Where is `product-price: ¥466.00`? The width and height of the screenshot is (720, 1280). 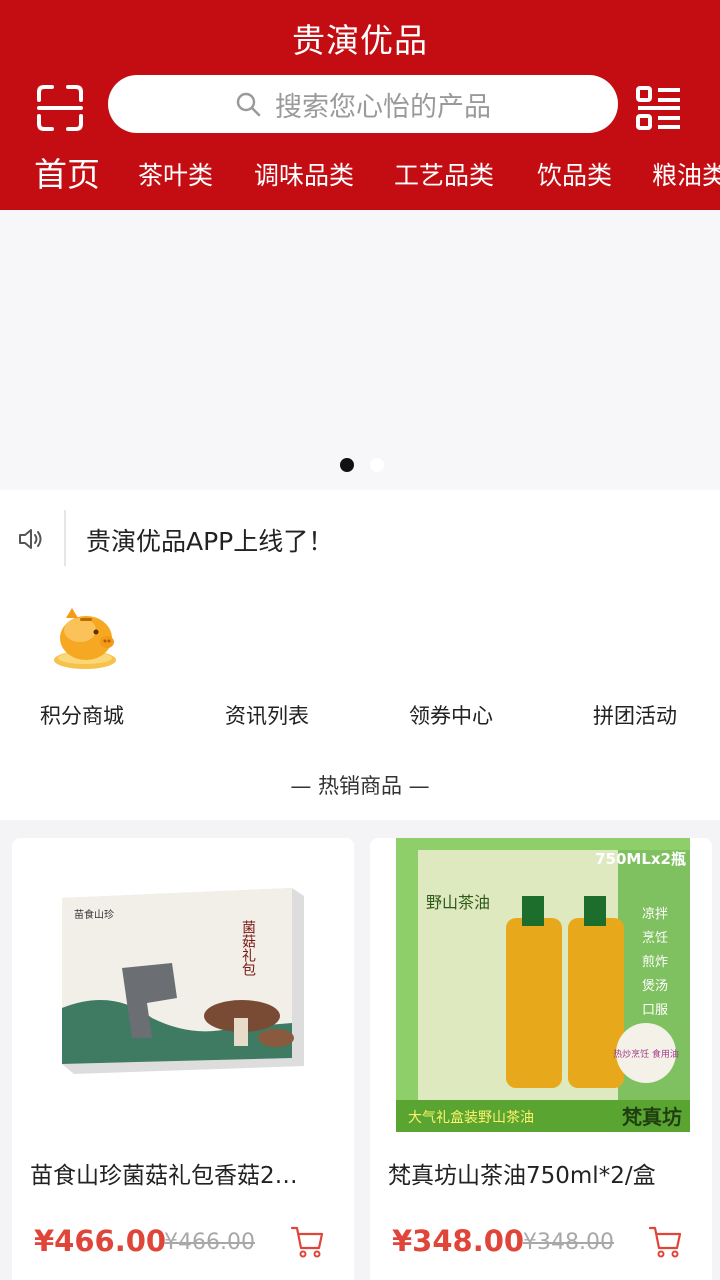 product-price: ¥466.00 is located at coordinates (100, 1241).